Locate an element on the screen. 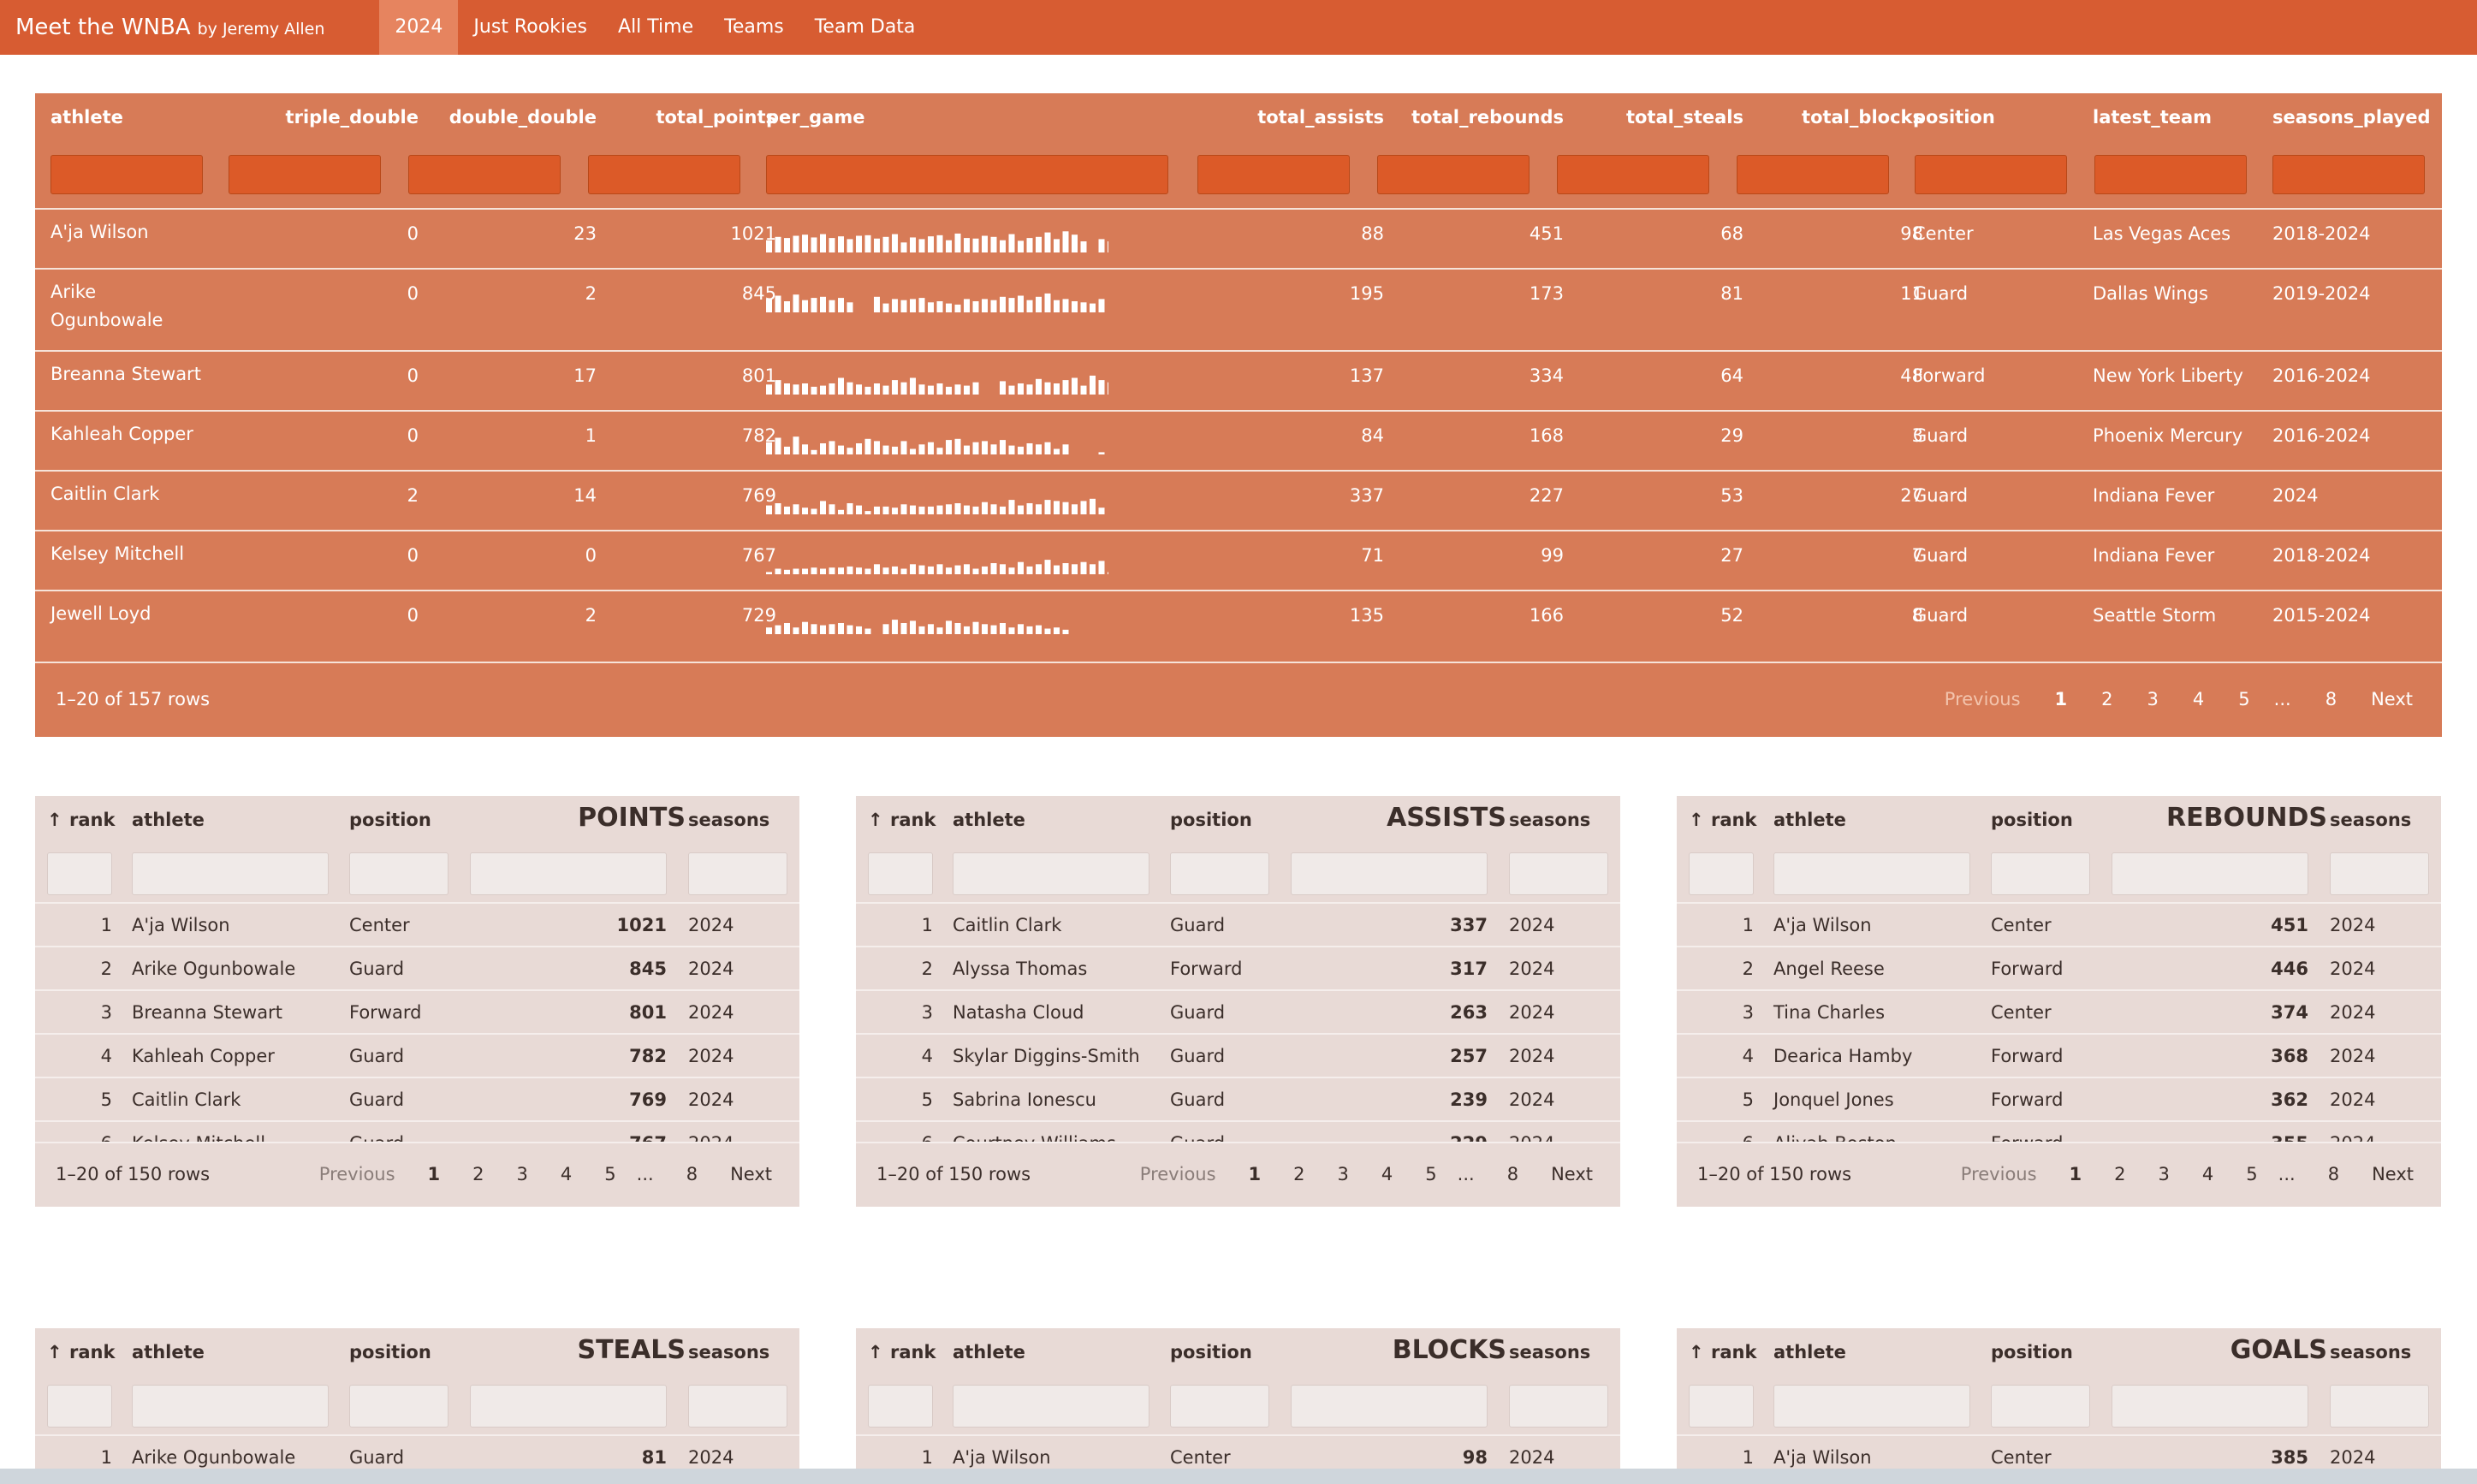 The width and height of the screenshot is (2477, 1484). column-header-total-points: total_points is located at coordinates (692, 118).